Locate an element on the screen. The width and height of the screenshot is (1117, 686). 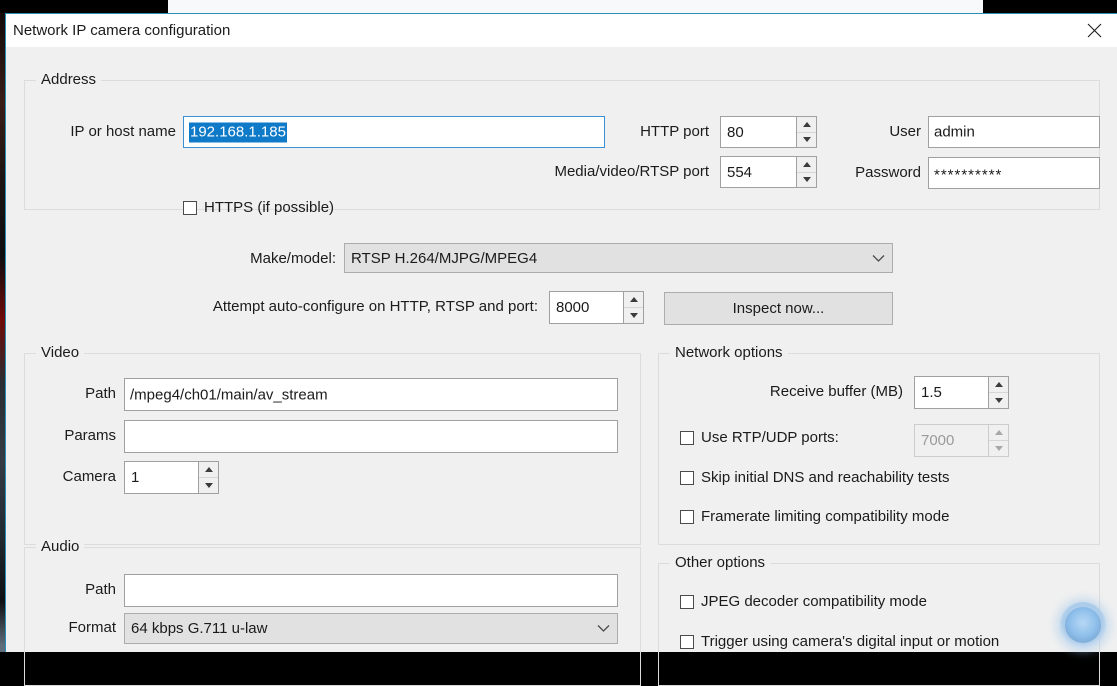
autoconfigure-port-value: 8000 is located at coordinates (586, 307).